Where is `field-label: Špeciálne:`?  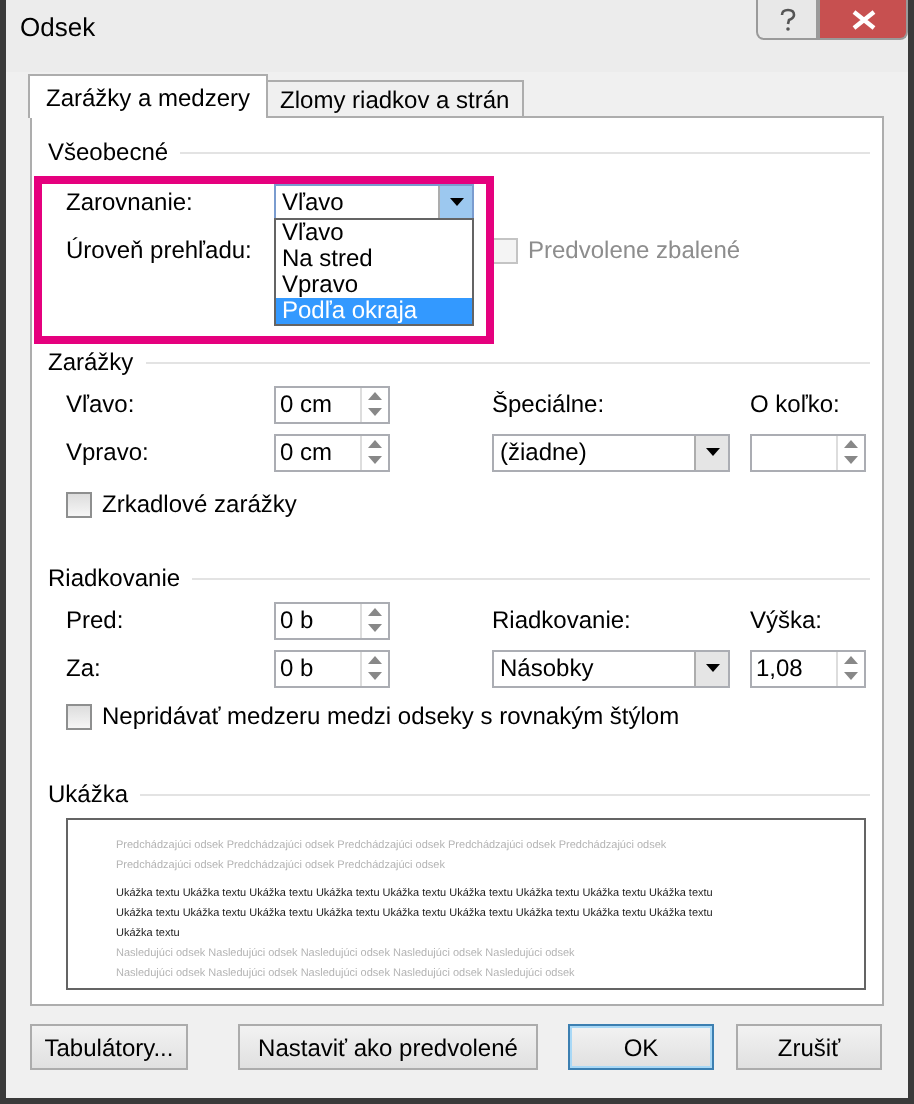
field-label: Špeciálne: is located at coordinates (549, 404).